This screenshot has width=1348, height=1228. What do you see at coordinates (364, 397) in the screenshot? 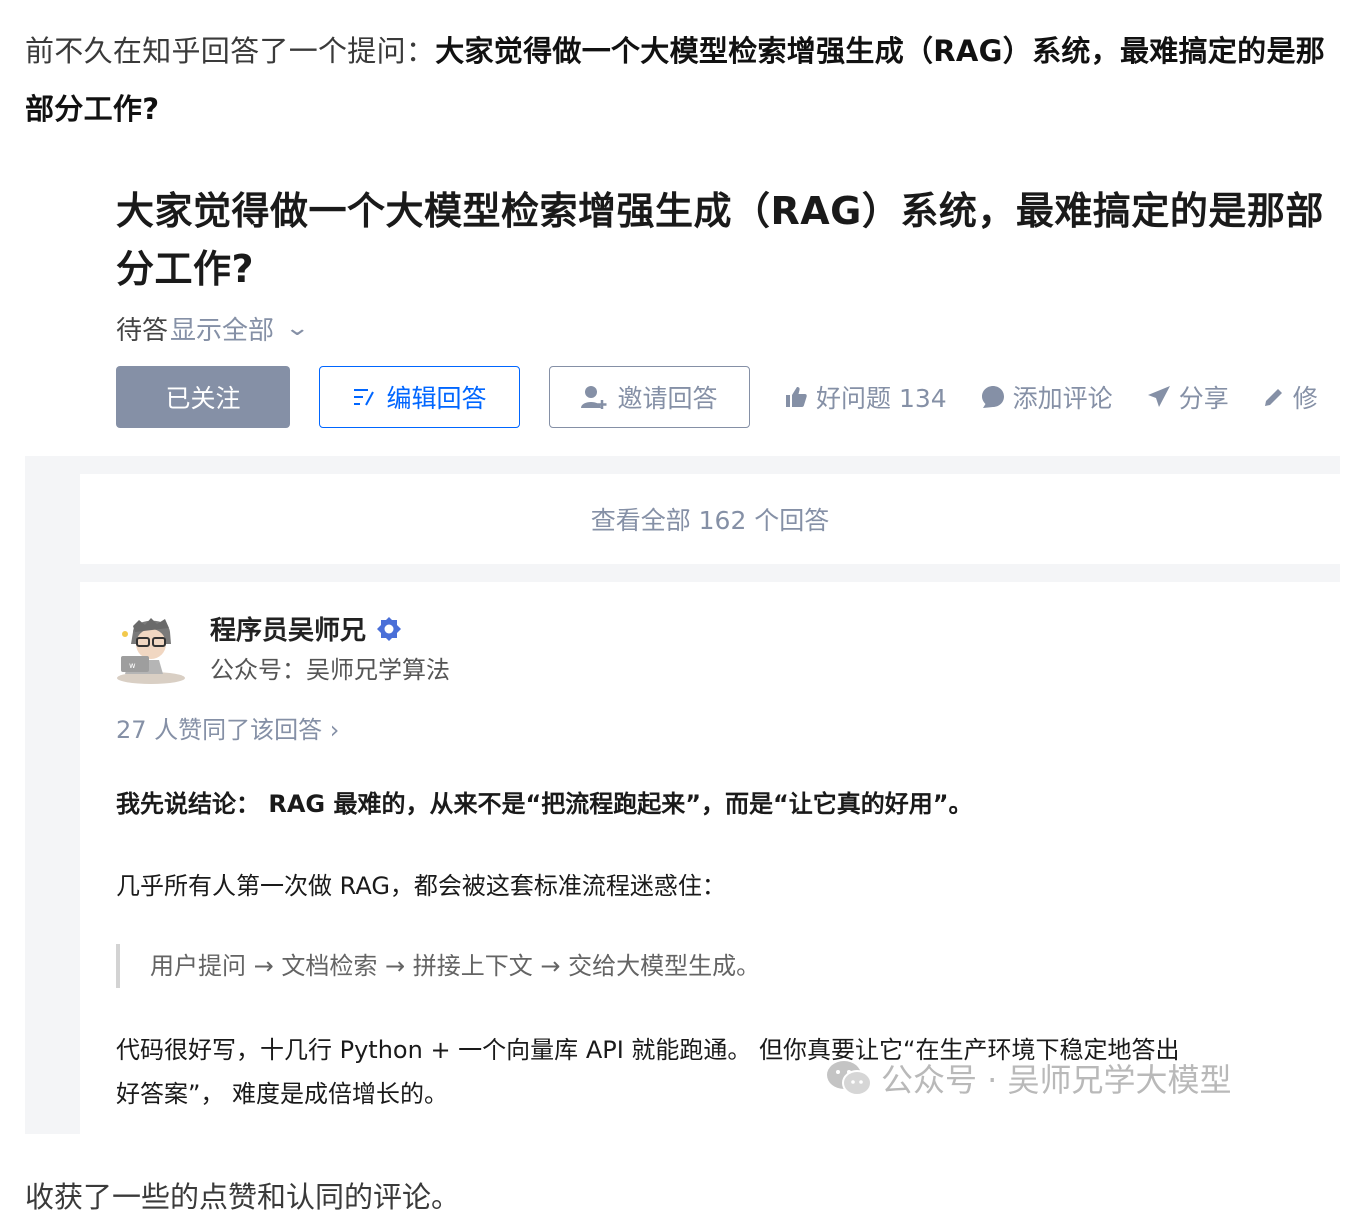
I see `edit-icon` at bounding box center [364, 397].